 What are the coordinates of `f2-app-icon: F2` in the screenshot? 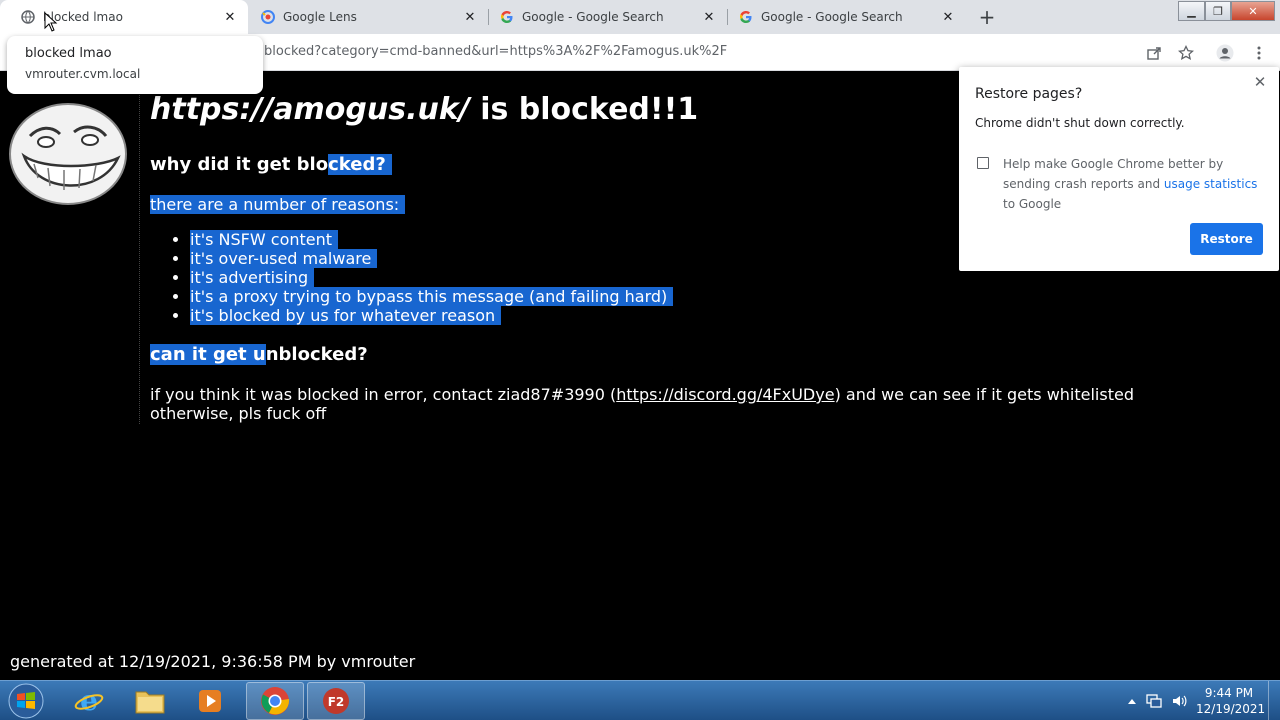 It's located at (336, 701).